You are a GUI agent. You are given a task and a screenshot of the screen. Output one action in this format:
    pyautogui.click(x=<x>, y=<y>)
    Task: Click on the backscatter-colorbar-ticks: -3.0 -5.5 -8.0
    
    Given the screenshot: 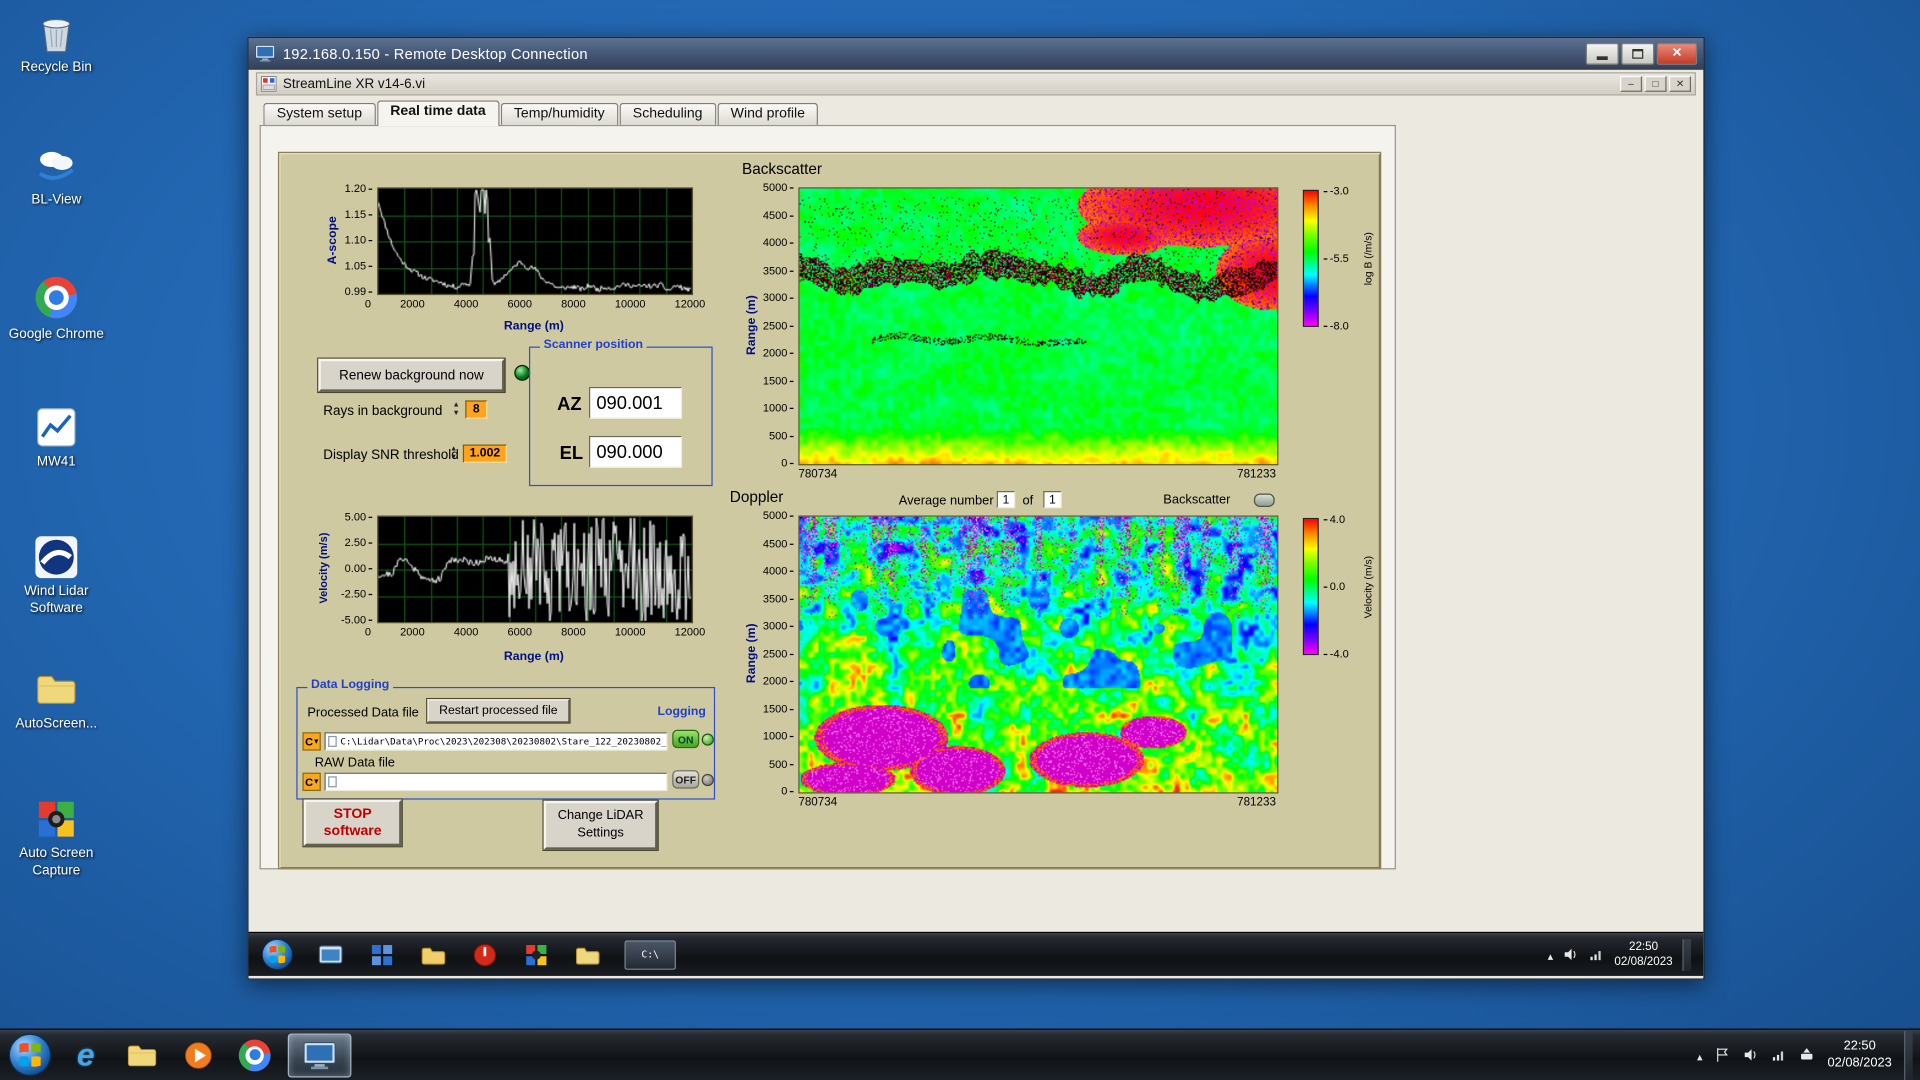 What is the action you would take?
    pyautogui.click(x=1336, y=258)
    